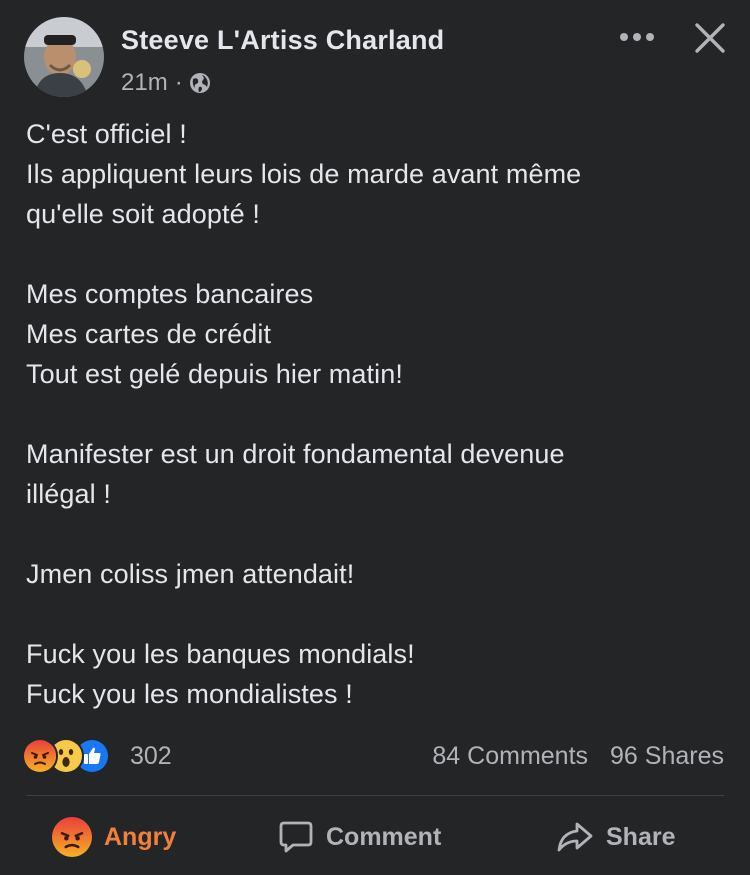  What do you see at coordinates (510, 756) in the screenshot?
I see `comments-count-link: 84 Comments` at bounding box center [510, 756].